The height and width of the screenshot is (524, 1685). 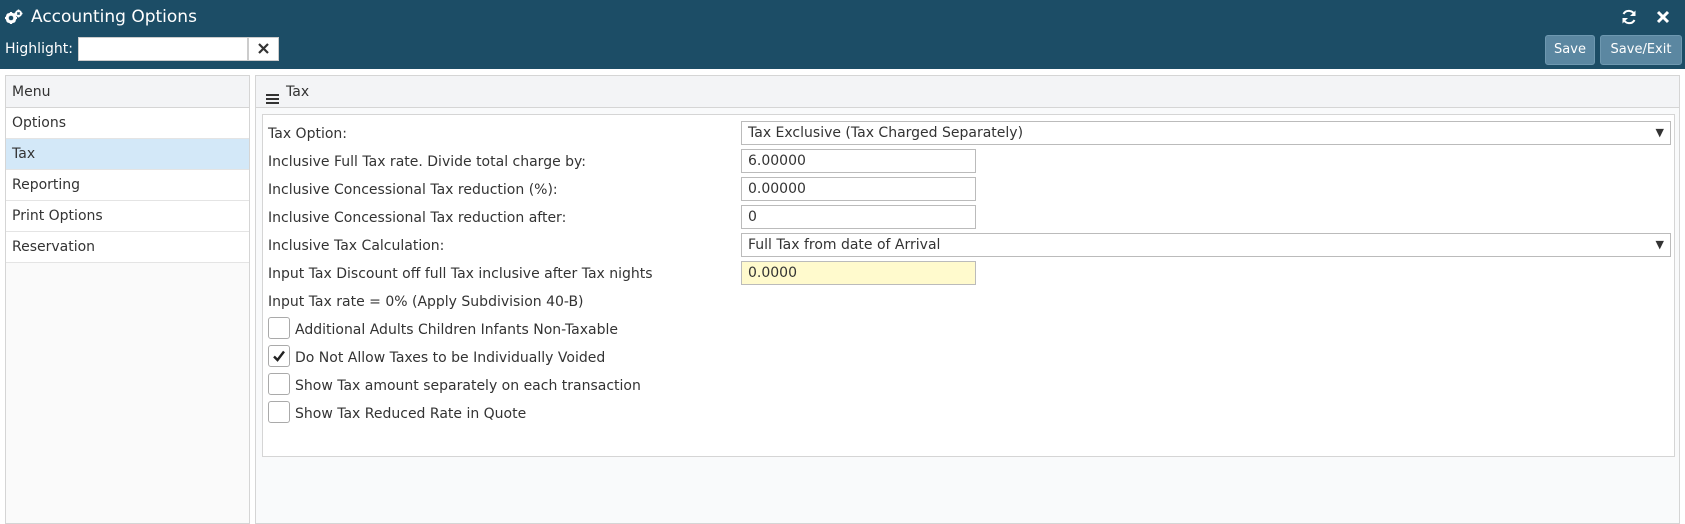 I want to click on checkmark-icon, so click(x=279, y=356).